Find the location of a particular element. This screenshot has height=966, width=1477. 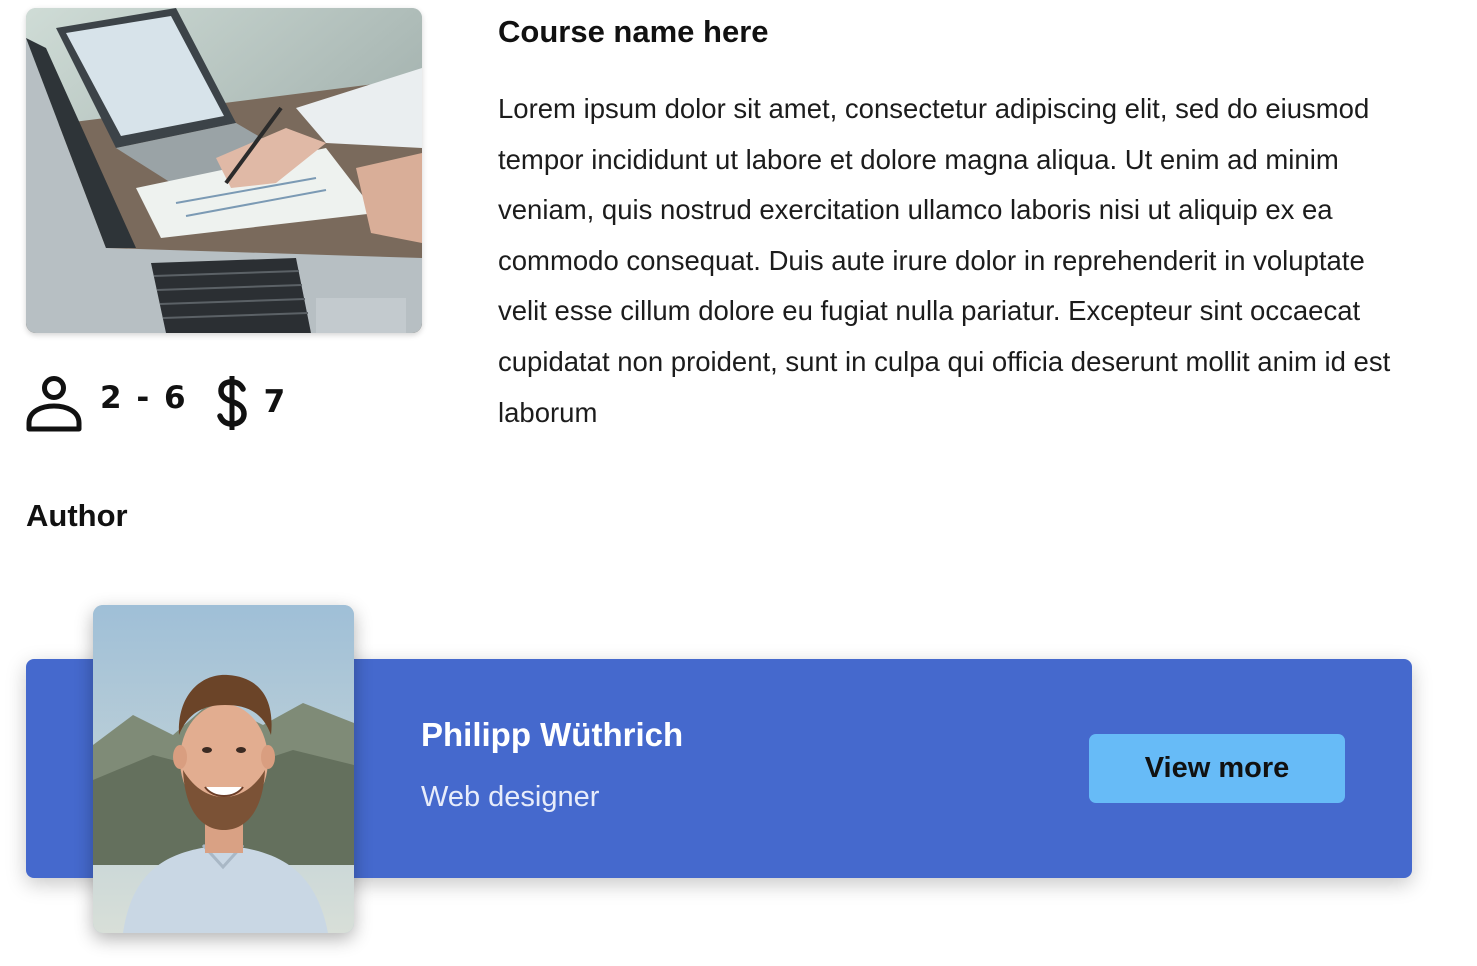

course-title: Course name here is located at coordinates (633, 31).